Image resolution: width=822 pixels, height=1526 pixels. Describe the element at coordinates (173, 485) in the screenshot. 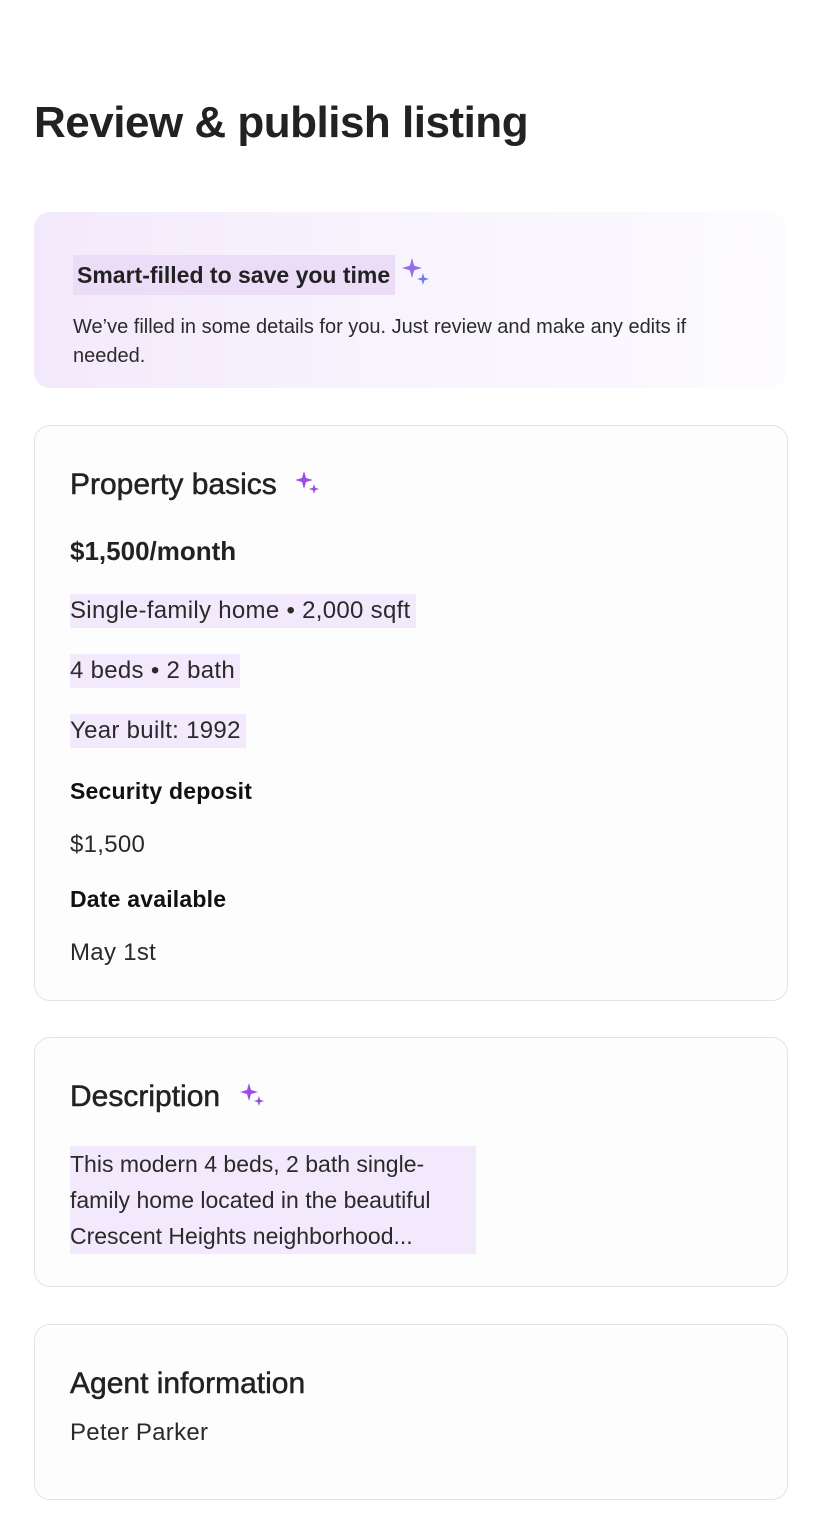

I see `property-basics-heading: Property basics` at that location.